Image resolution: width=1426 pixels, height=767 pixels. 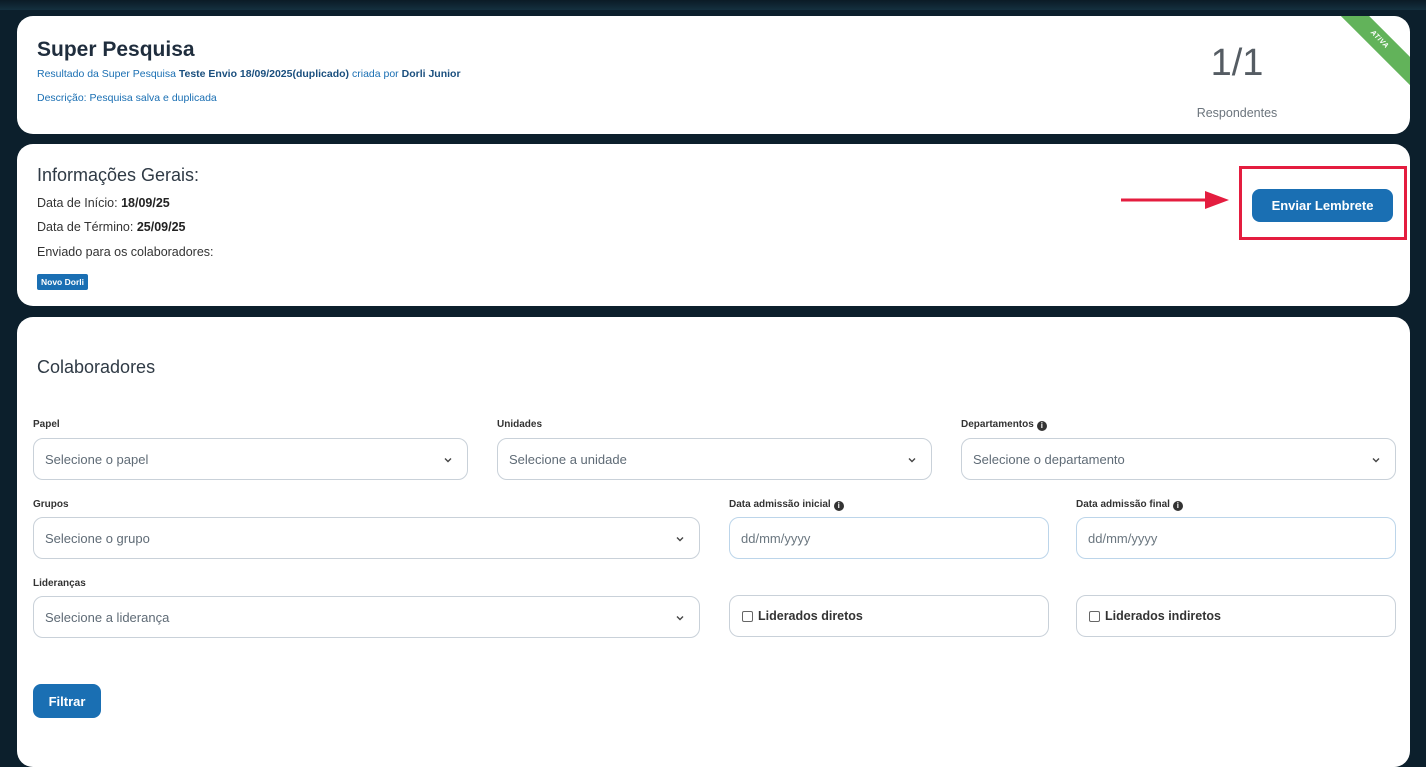 I want to click on page-title: Super Pesquisa, so click(x=116, y=49).